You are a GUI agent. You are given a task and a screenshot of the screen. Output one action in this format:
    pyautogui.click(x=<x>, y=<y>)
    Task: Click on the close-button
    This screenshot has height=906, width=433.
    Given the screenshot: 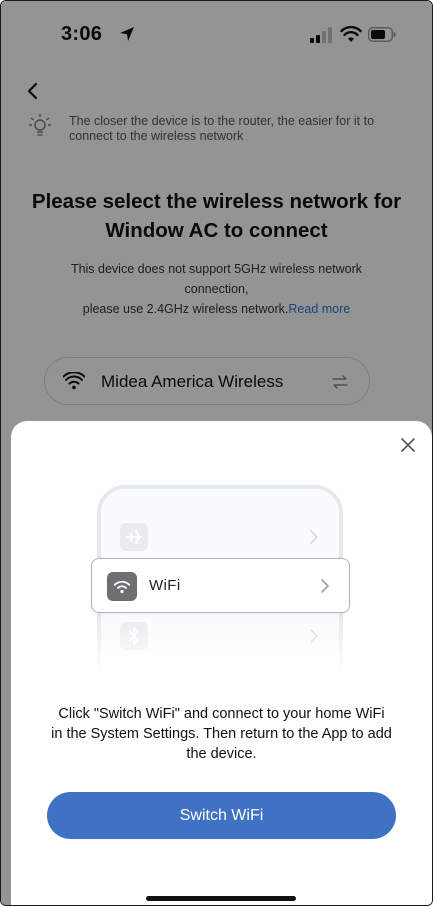 What is the action you would take?
    pyautogui.click(x=408, y=445)
    